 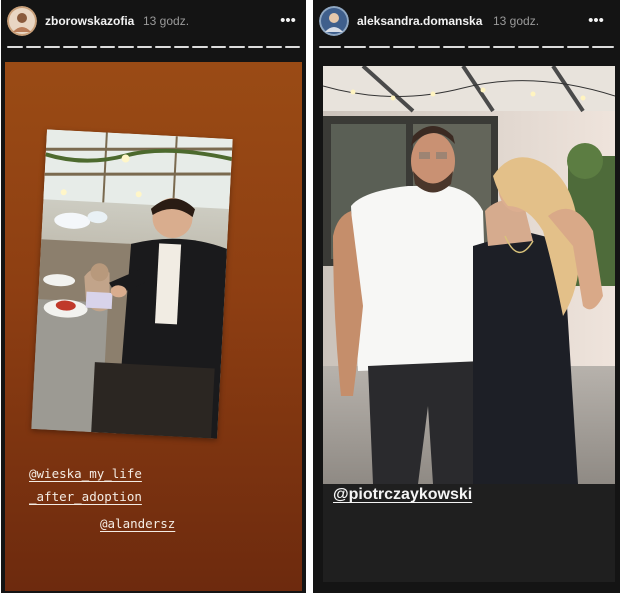 I want to click on story-header: aleksandra.domanska 13 godz. •••, so click(x=466, y=29).